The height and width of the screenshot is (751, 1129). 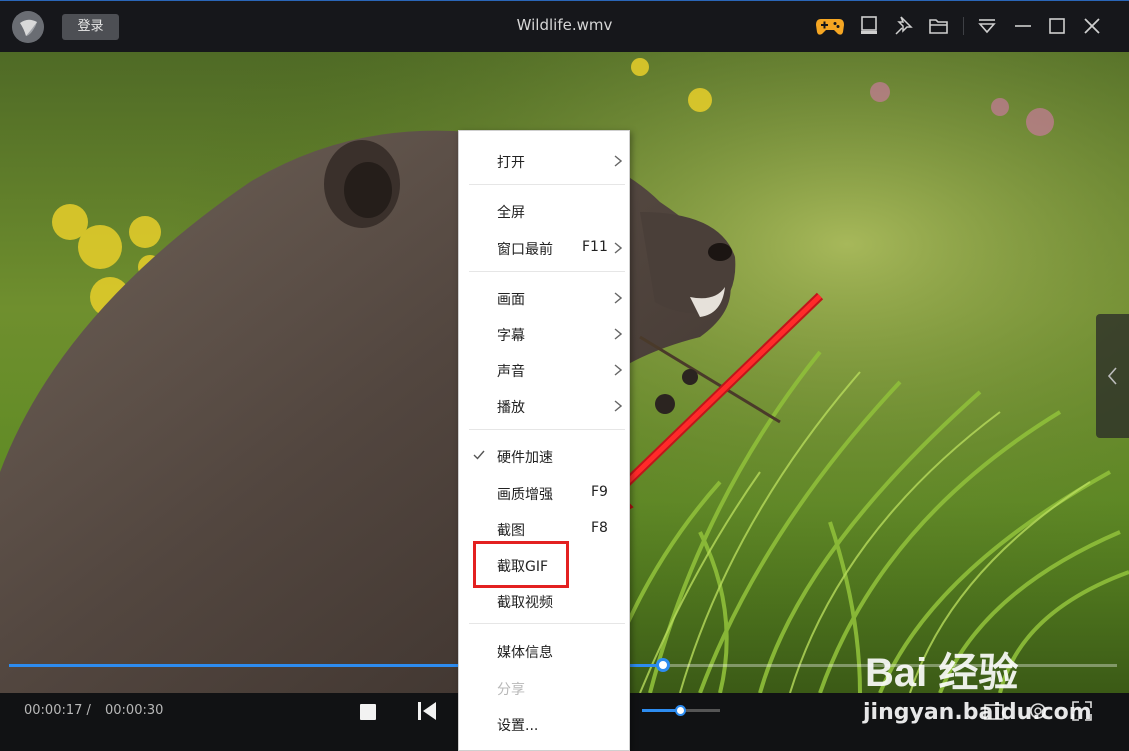 What do you see at coordinates (544, 334) in the screenshot?
I see `menu-item-subtitle: 字幕` at bounding box center [544, 334].